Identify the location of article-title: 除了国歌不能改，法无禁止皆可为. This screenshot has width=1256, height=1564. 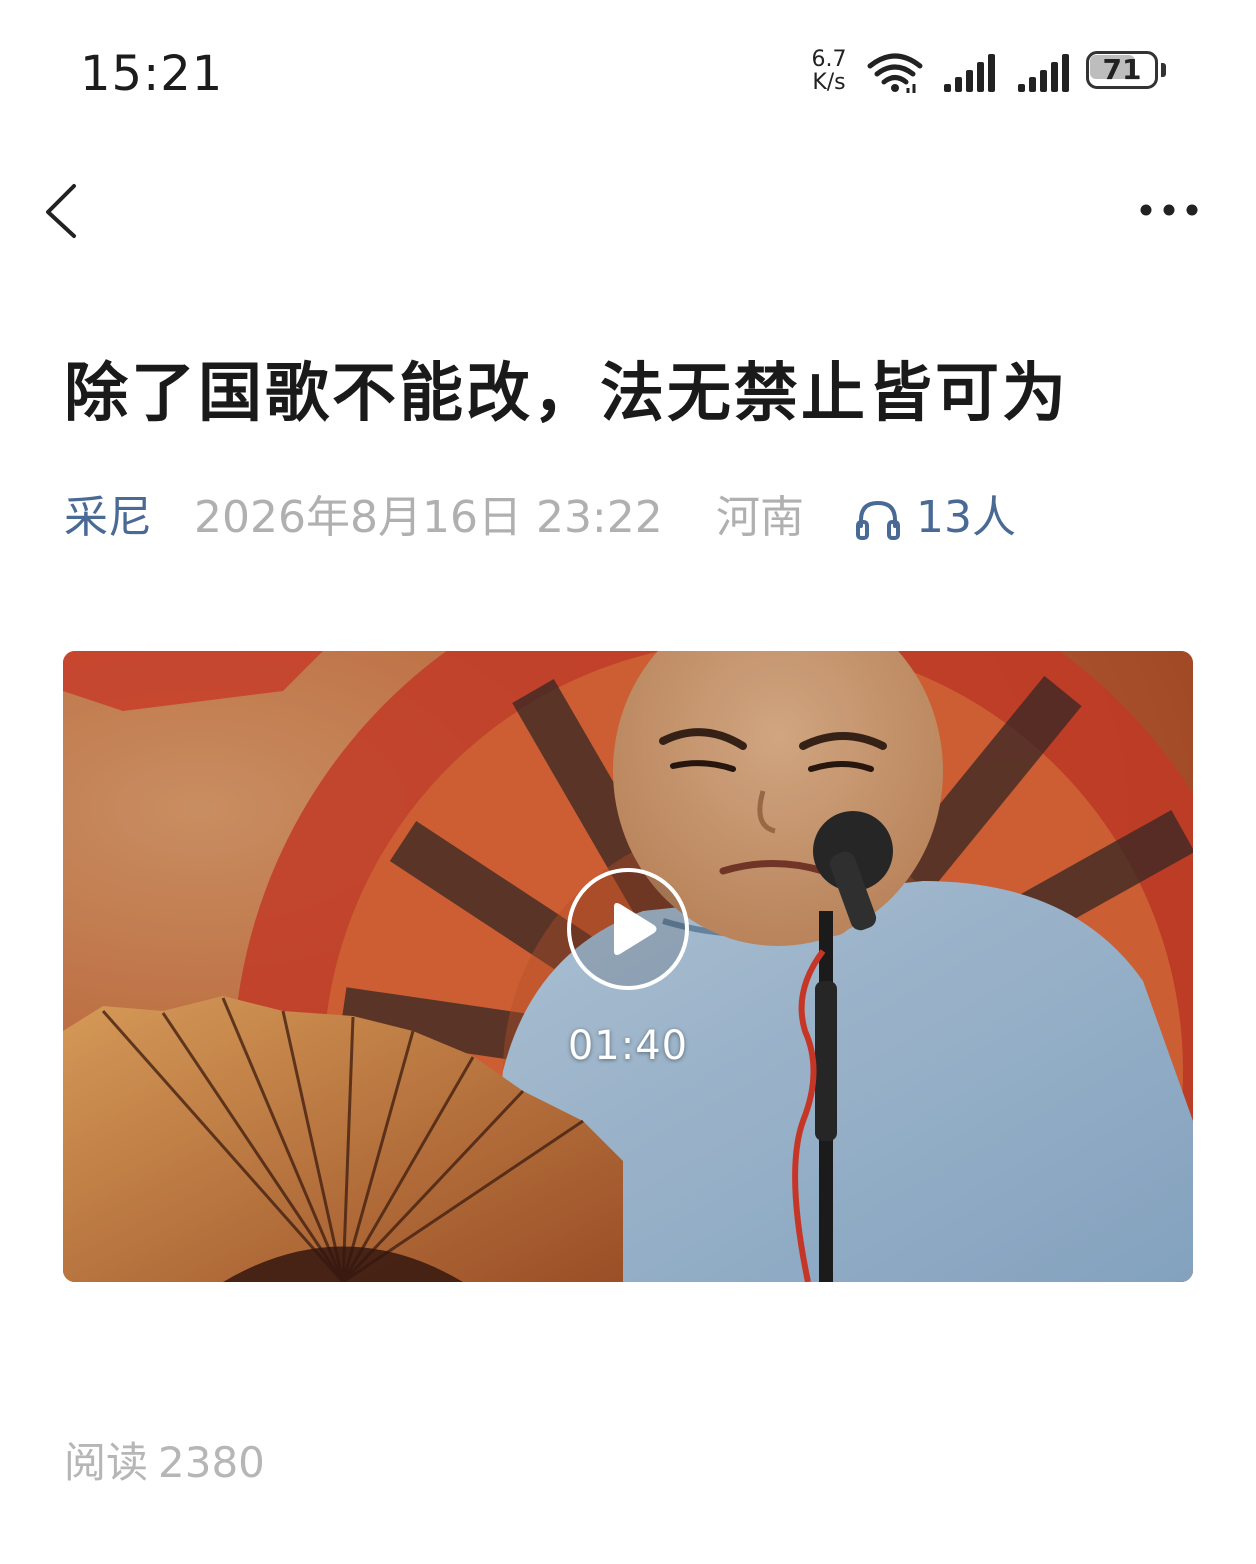
(566, 394).